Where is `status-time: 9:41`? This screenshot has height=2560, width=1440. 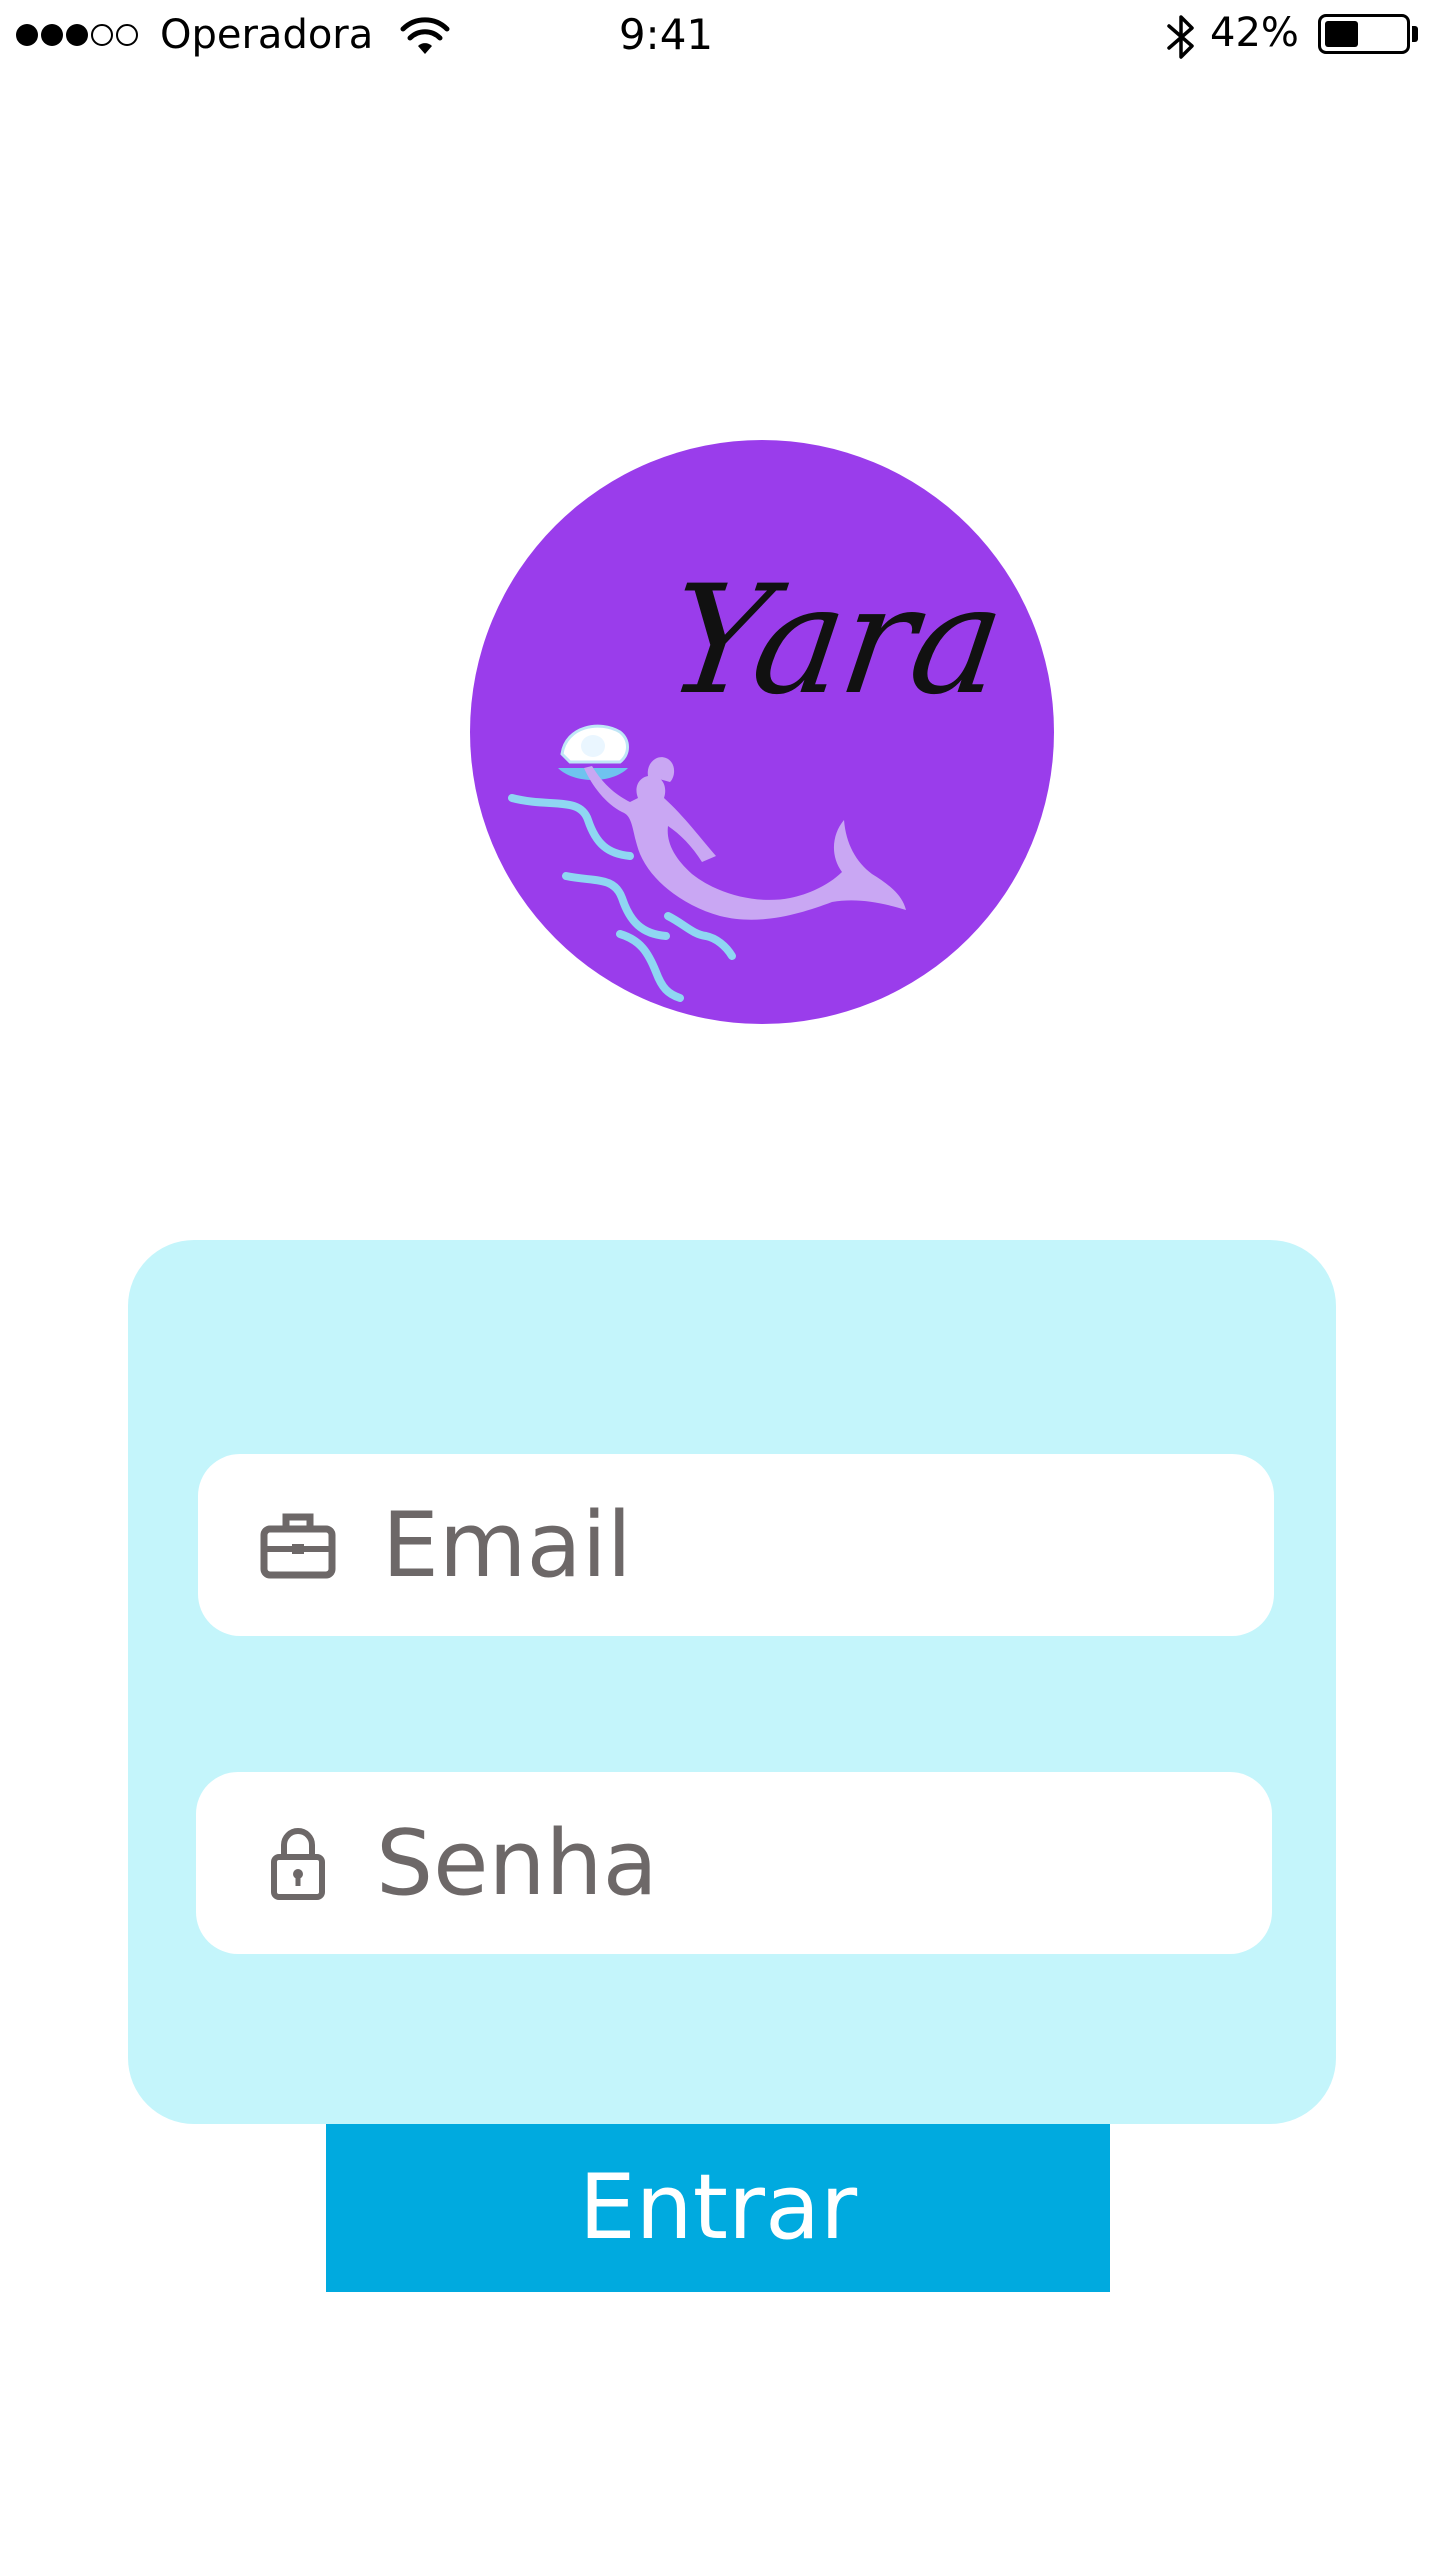
status-time: 9:41 is located at coordinates (666, 34).